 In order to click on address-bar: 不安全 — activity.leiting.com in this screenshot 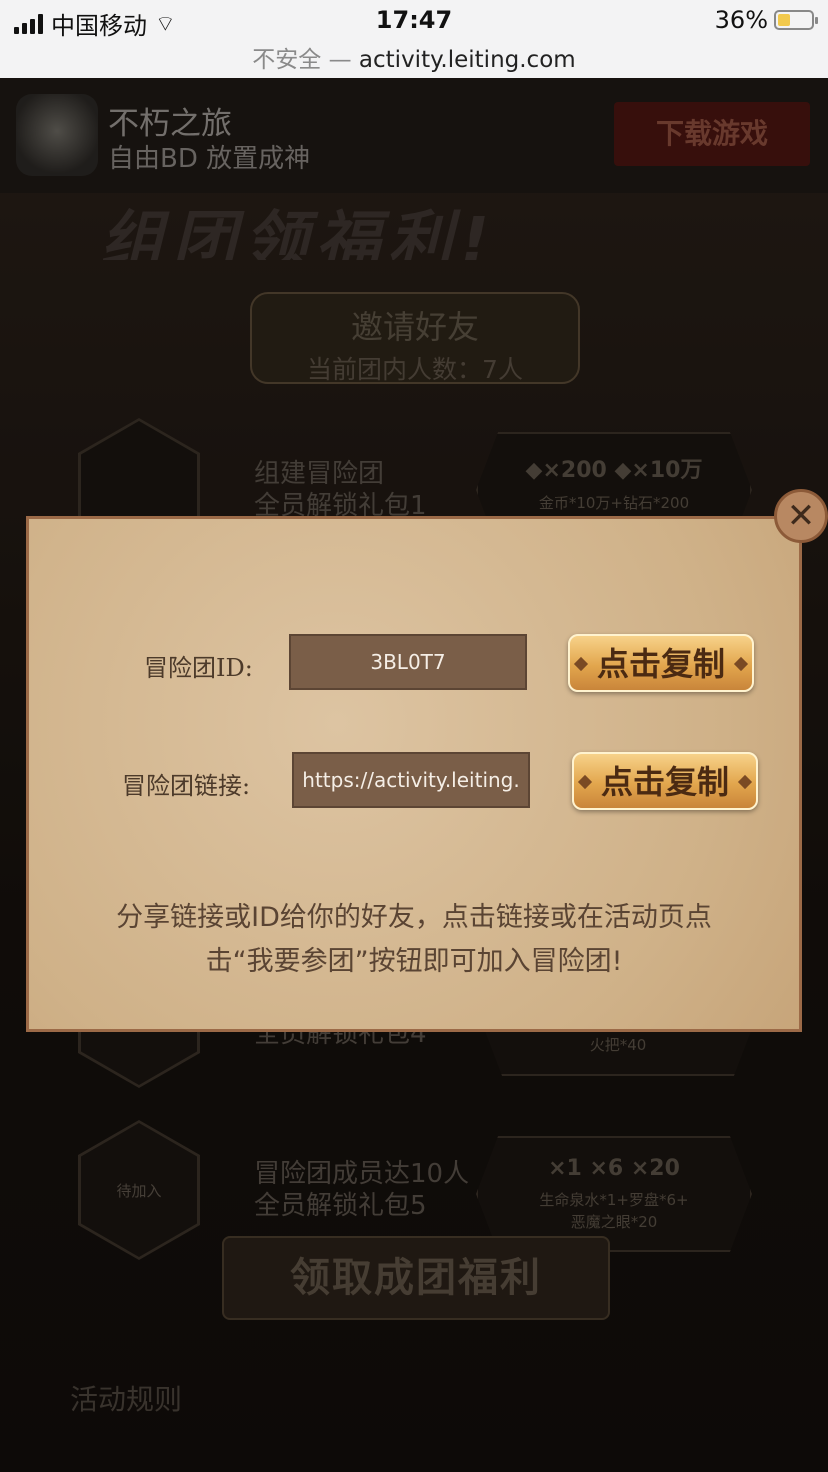, I will do `click(414, 57)`.